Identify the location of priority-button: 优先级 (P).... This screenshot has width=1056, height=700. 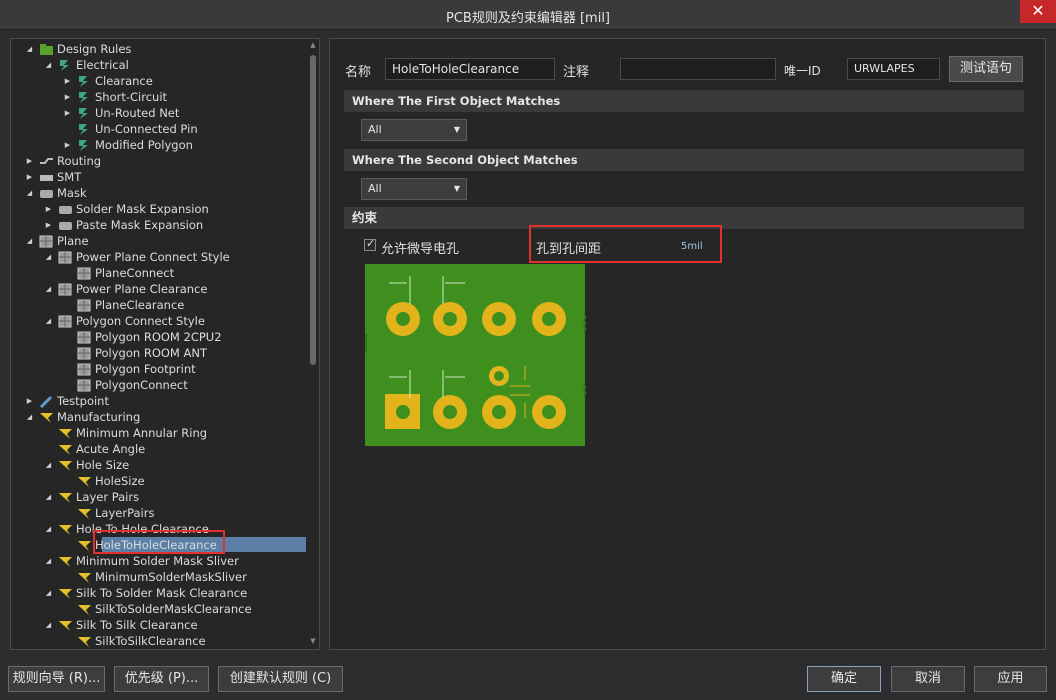
(161, 679).